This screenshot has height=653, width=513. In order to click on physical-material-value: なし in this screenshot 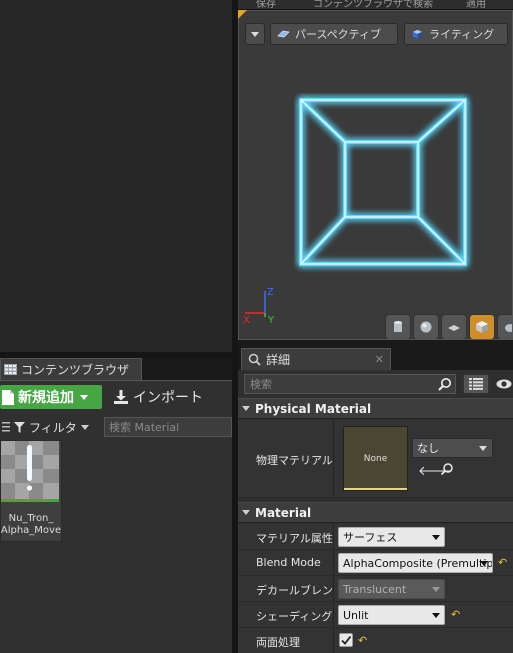, I will do `click(428, 448)`.